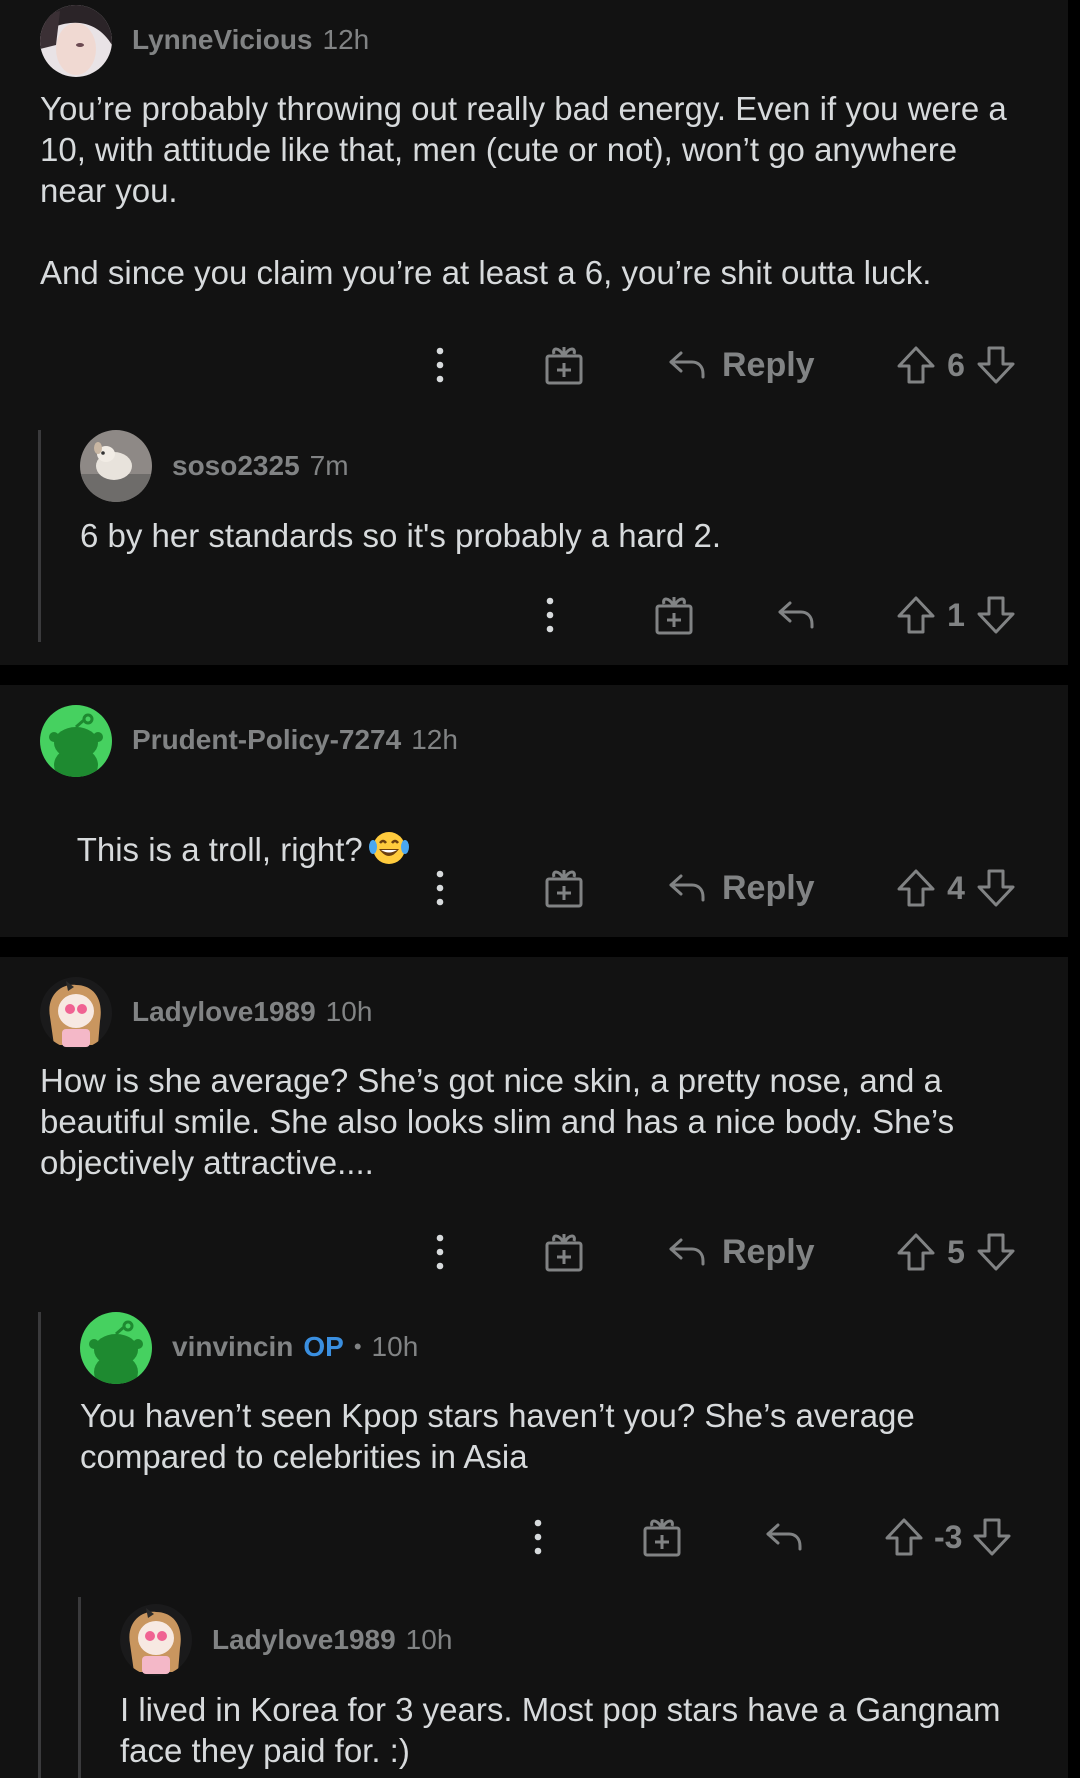  I want to click on vote-score: 4, so click(956, 887).